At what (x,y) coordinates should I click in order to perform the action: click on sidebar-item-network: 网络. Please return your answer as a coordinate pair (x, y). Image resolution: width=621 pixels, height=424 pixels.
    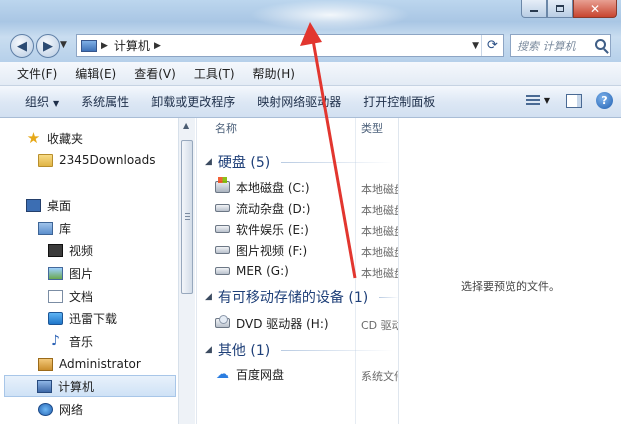
    Looking at the image, I should click on (60, 409).